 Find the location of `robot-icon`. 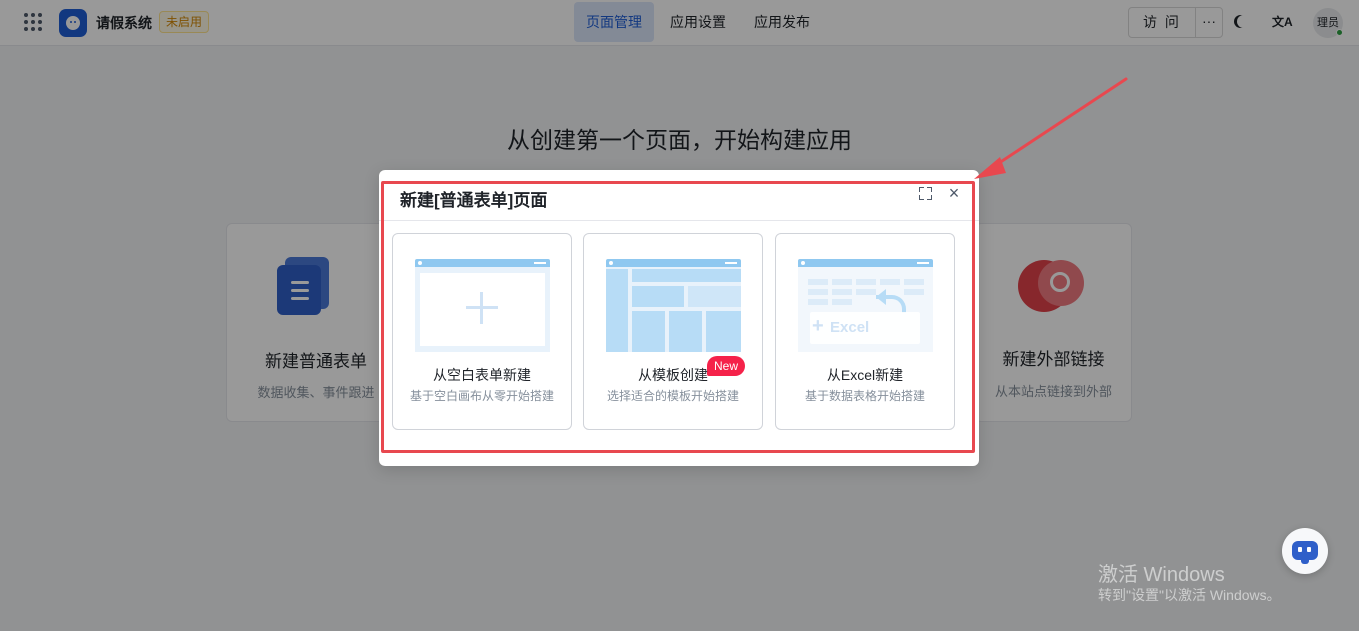

robot-icon is located at coordinates (1305, 552).